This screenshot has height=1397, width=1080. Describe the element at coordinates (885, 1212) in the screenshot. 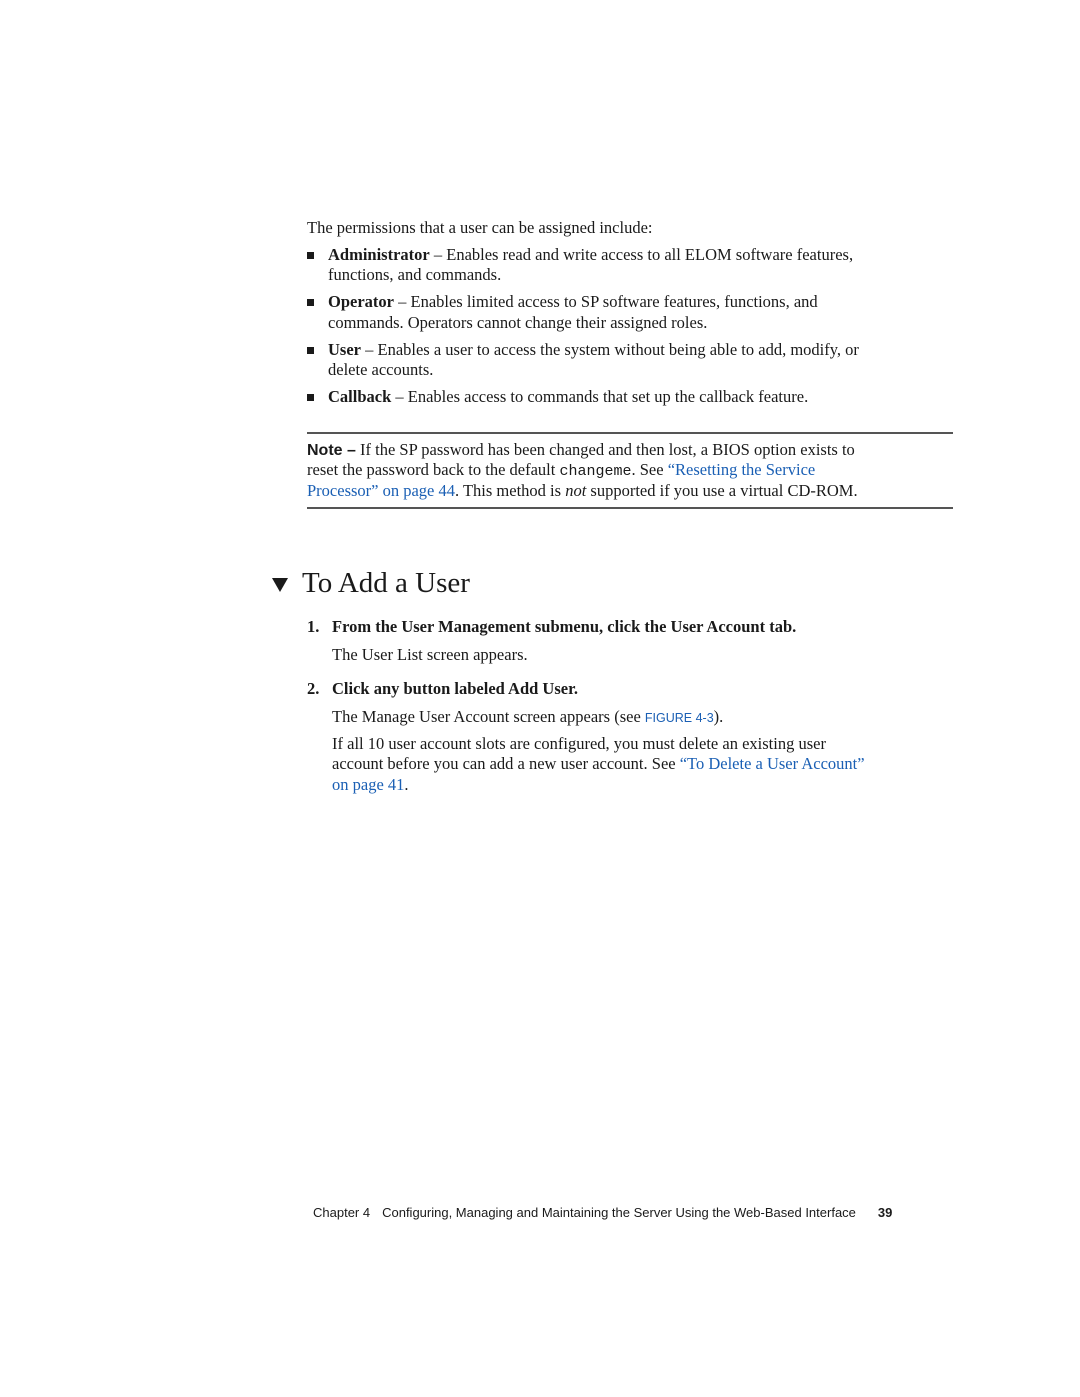

I see `page-number: 39` at that location.